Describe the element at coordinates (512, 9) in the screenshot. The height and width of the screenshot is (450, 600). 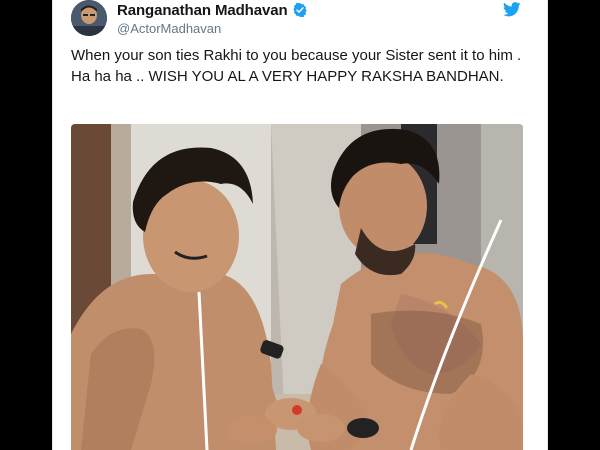
I see `twitter-bird-icon` at that location.